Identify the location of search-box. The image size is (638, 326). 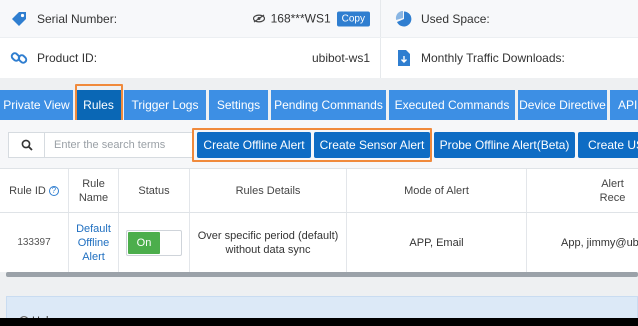
(100, 145).